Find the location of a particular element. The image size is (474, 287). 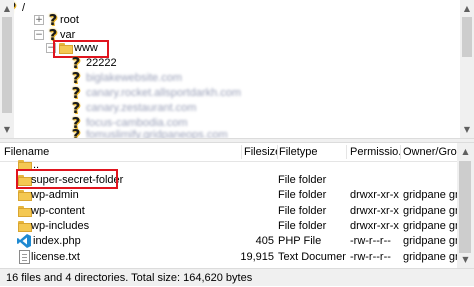

tree-node-22222: ? 22222 is located at coordinates (82, 63).